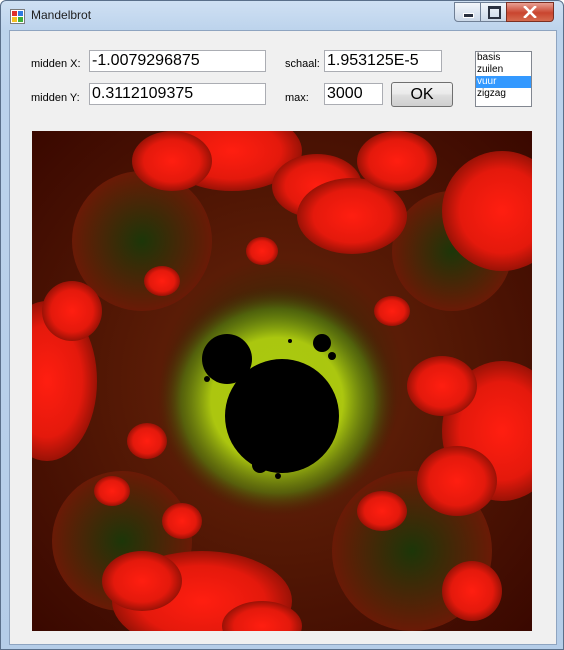  Describe the element at coordinates (177, 94) in the screenshot. I see `midden-y-input: 0.3112109375` at that location.